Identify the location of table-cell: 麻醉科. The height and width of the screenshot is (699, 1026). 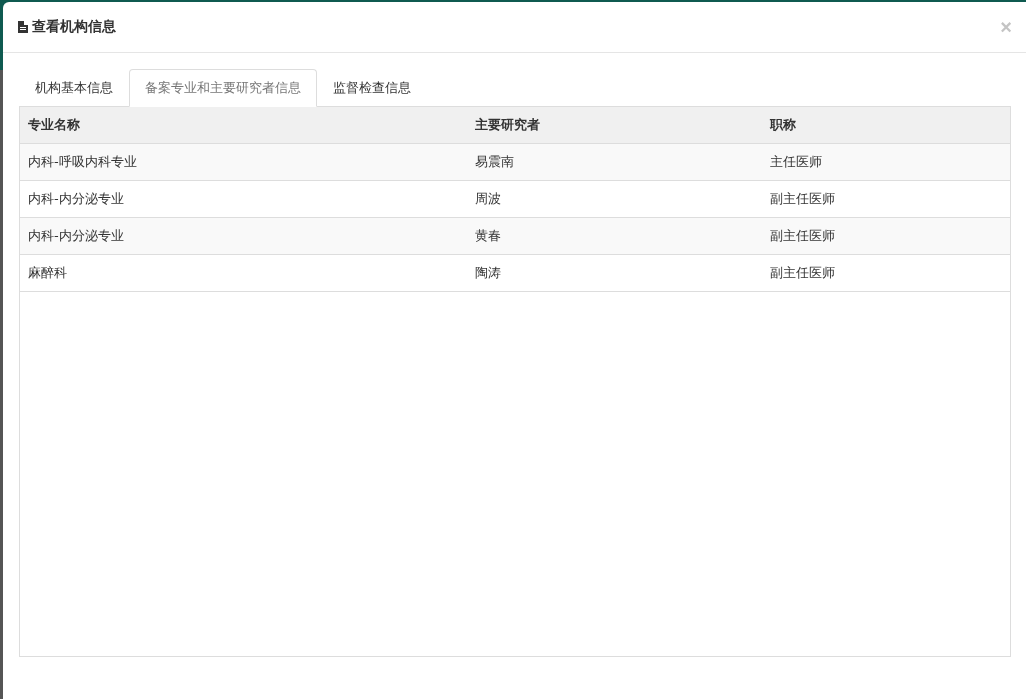
(243, 273).